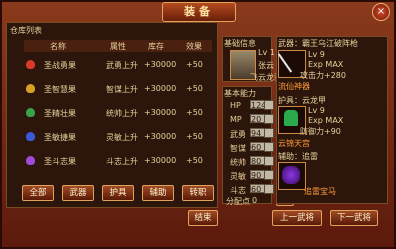 The image size is (396, 249). What do you see at coordinates (255, 200) in the screenshot?
I see `points-value: 0` at bounding box center [255, 200].